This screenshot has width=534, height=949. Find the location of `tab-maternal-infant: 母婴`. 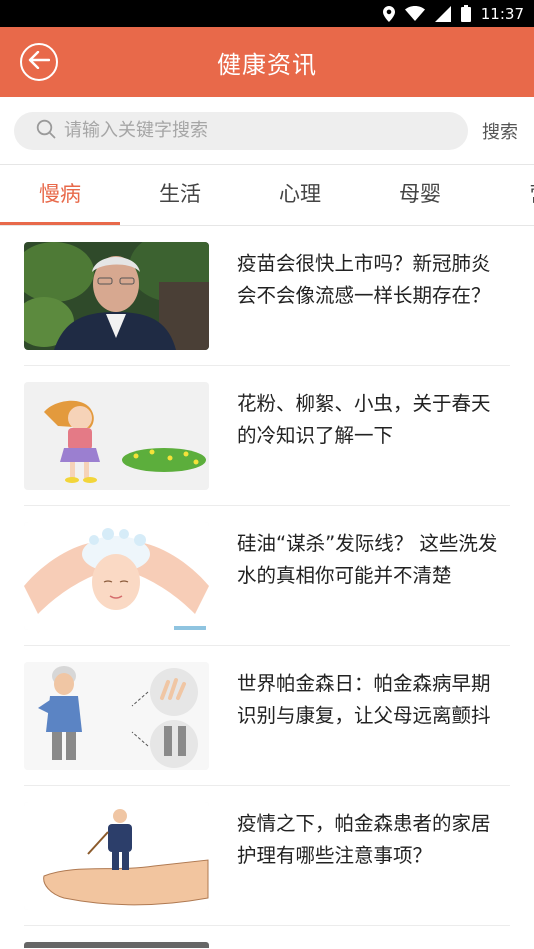

tab-maternal-infant: 母婴 is located at coordinates (420, 195).